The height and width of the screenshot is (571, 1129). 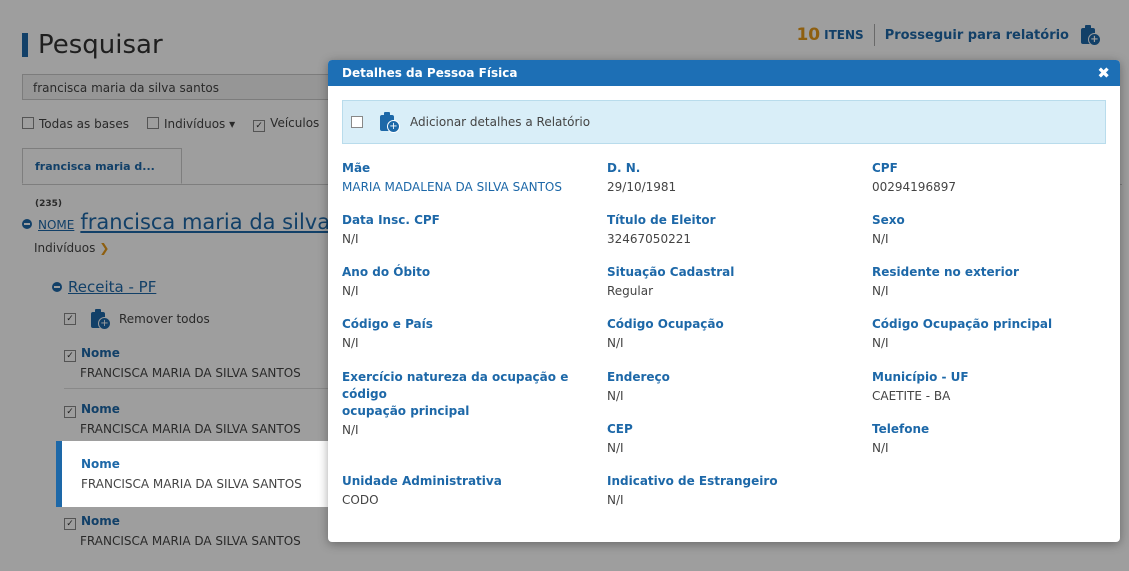 I want to click on field-residente-exterior: Residente no exterior N/I, so click(x=945, y=281).